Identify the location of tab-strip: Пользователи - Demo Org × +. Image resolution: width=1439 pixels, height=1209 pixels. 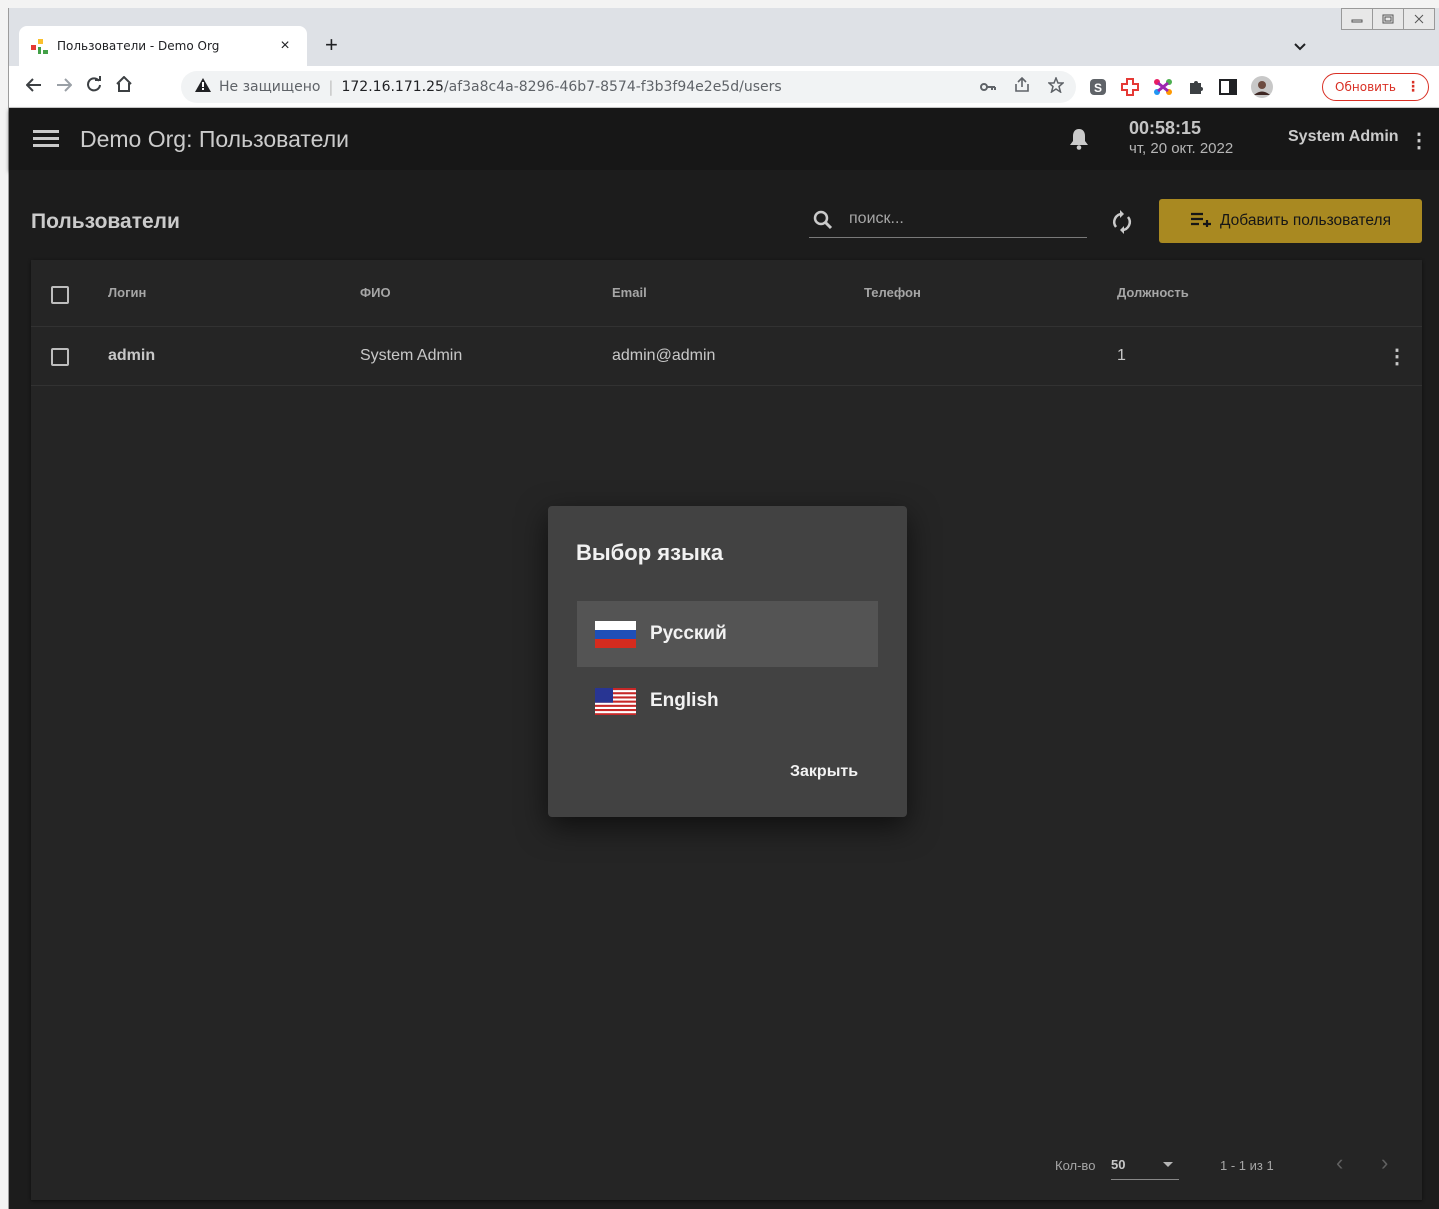
(724, 37).